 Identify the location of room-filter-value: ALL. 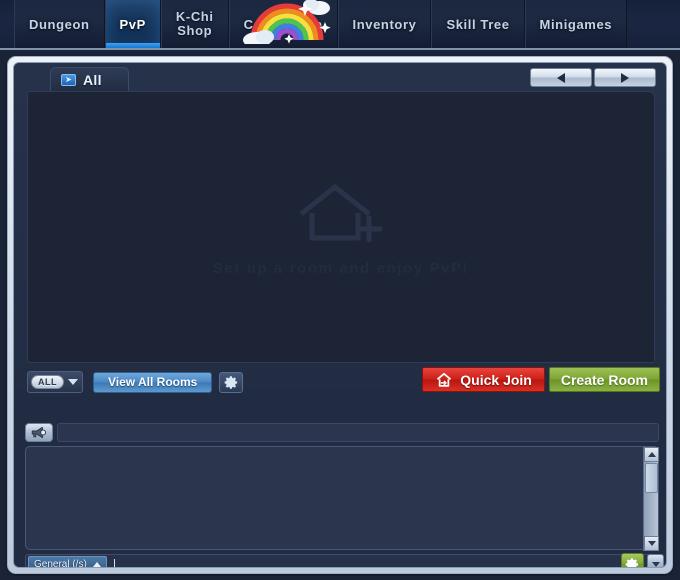
(47, 382).